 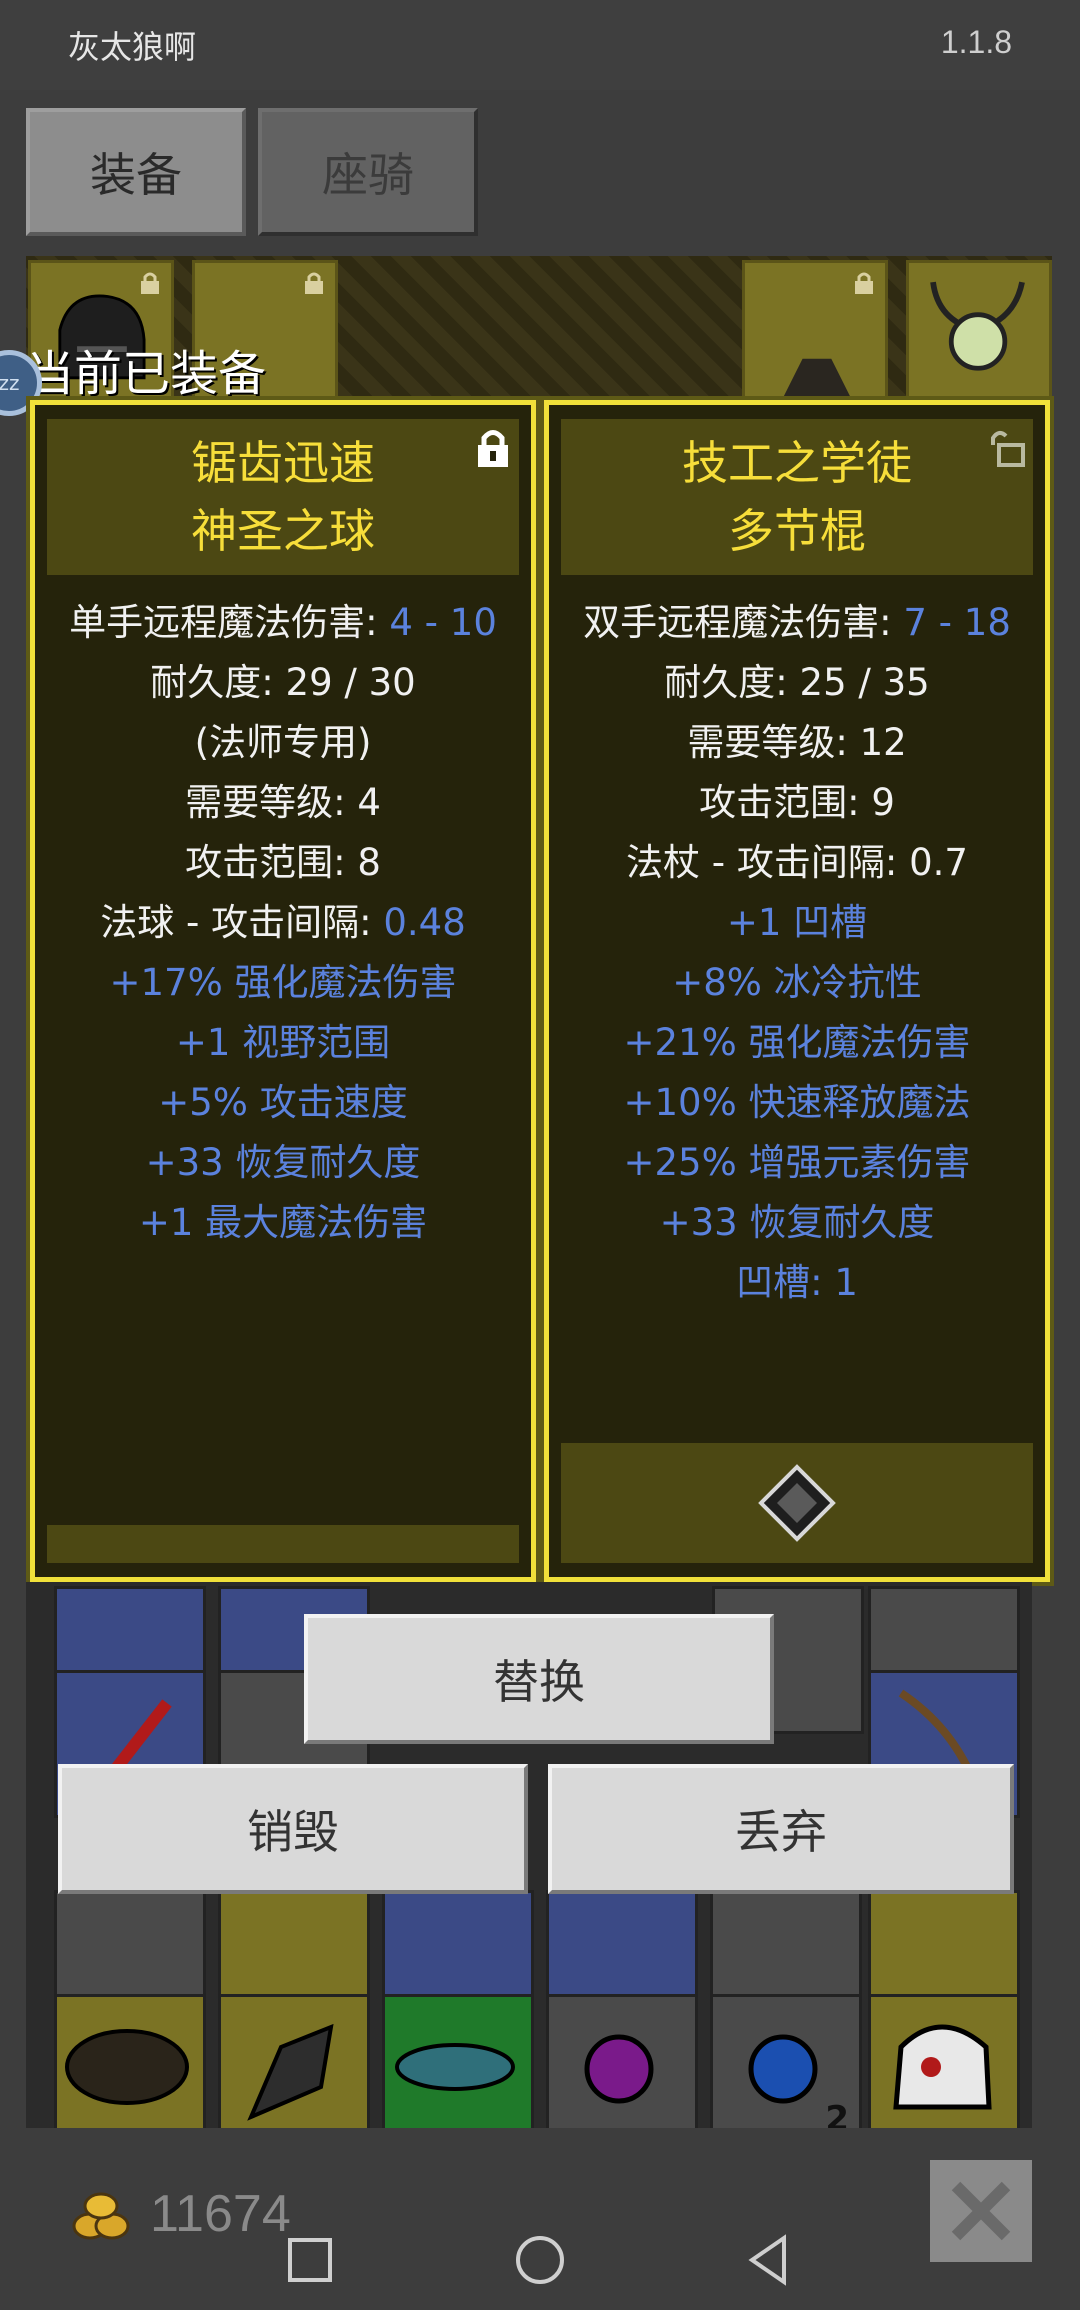 I want to click on stat-line: 法杖 - 攻击间隔: 0.7, so click(x=797, y=862).